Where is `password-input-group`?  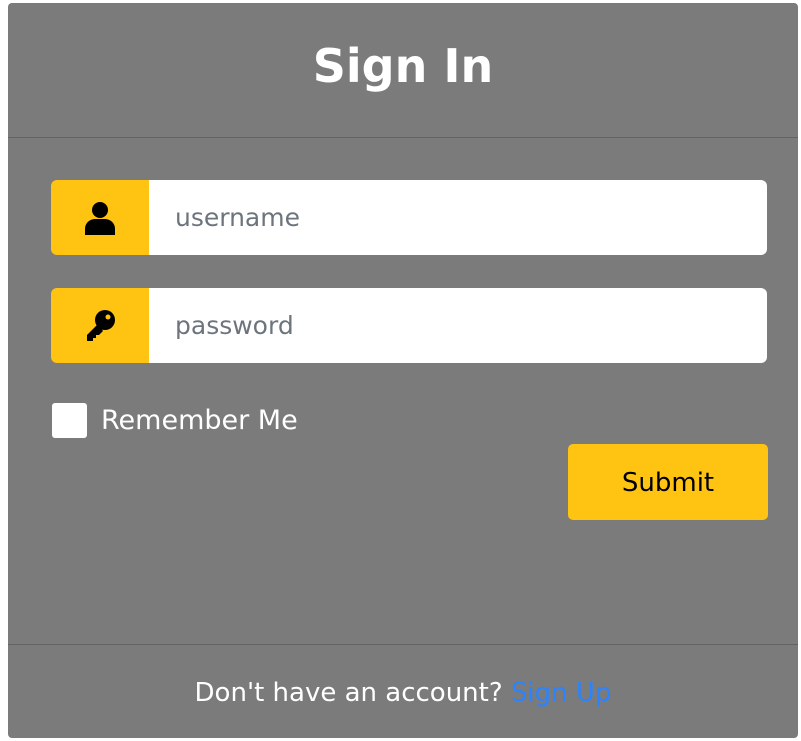
password-input-group is located at coordinates (409, 325).